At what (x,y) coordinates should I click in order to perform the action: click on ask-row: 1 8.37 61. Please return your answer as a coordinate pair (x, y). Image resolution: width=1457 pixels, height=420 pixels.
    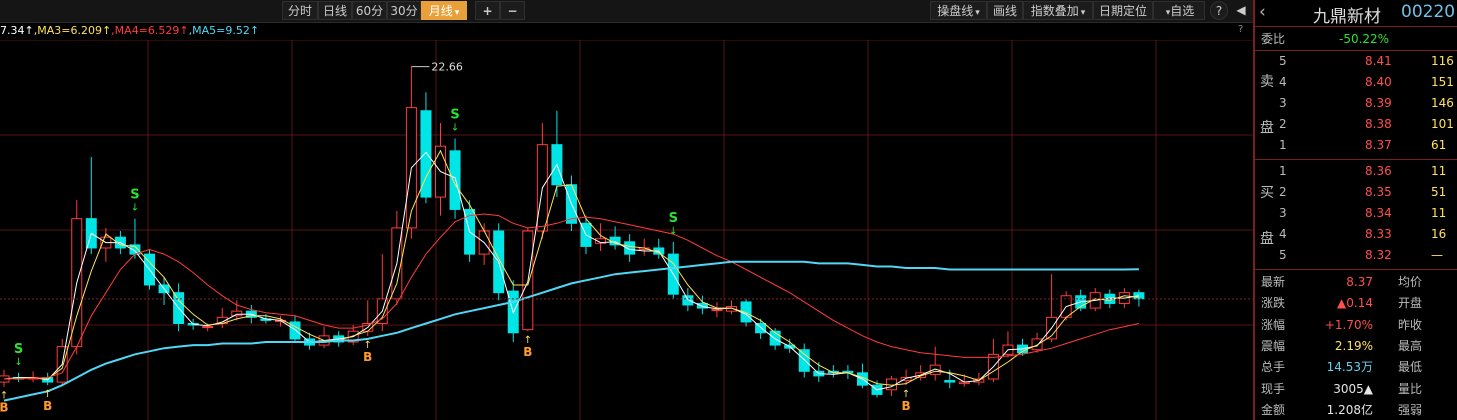
    Looking at the image, I should click on (1356, 145).